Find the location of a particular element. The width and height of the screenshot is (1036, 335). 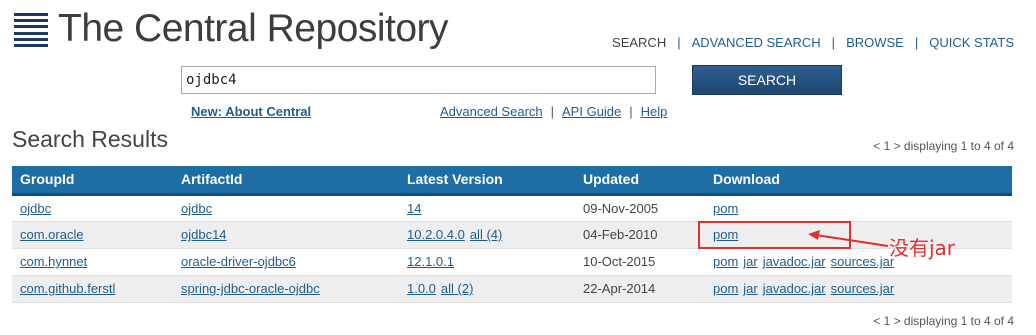

pager-bottom: < 1 > displaying 1 to 4 of 4 is located at coordinates (943, 321).